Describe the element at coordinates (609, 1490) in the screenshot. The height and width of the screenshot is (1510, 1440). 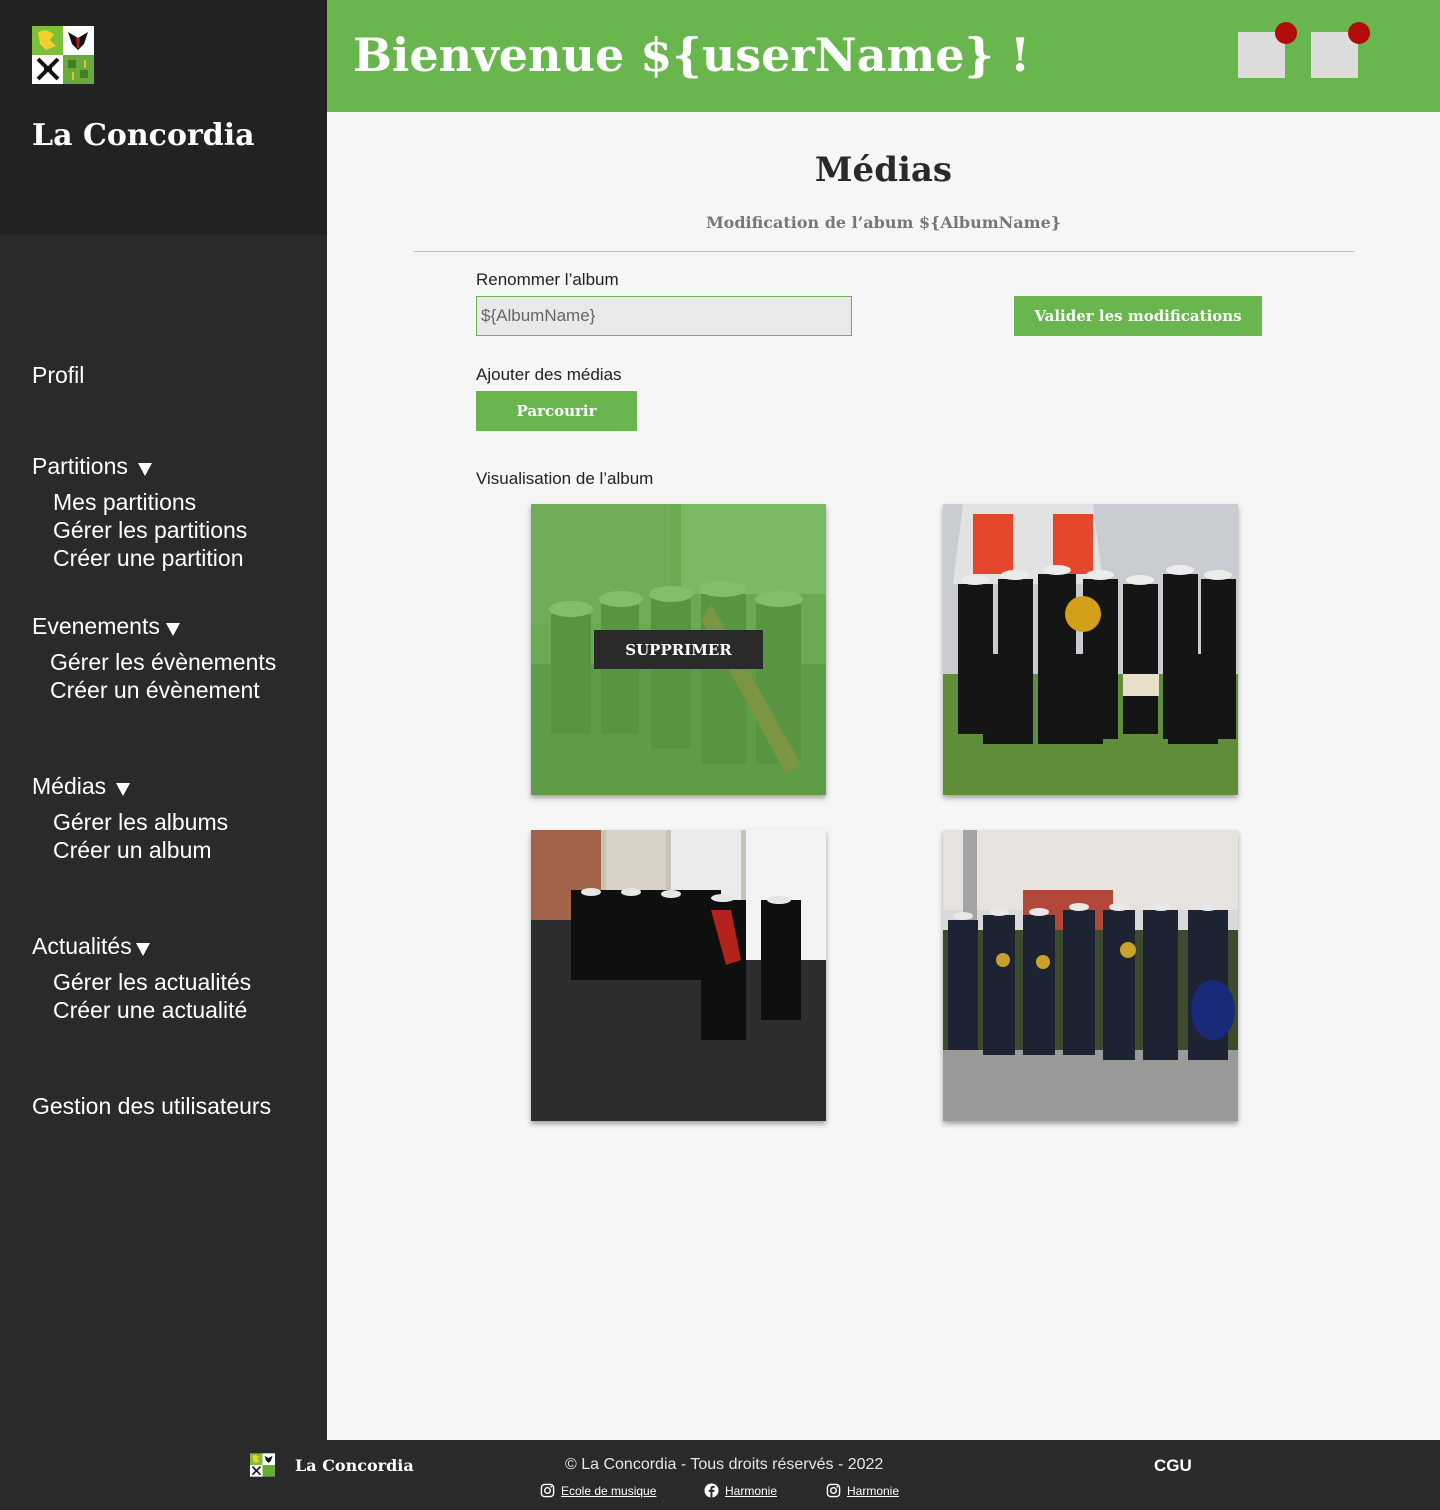
I see `footer-link-label: Ecole de musique` at that location.